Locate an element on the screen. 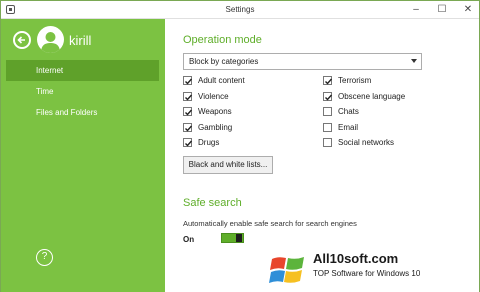 This screenshot has height=292, width=480. back-arrow-icon is located at coordinates (21, 40).